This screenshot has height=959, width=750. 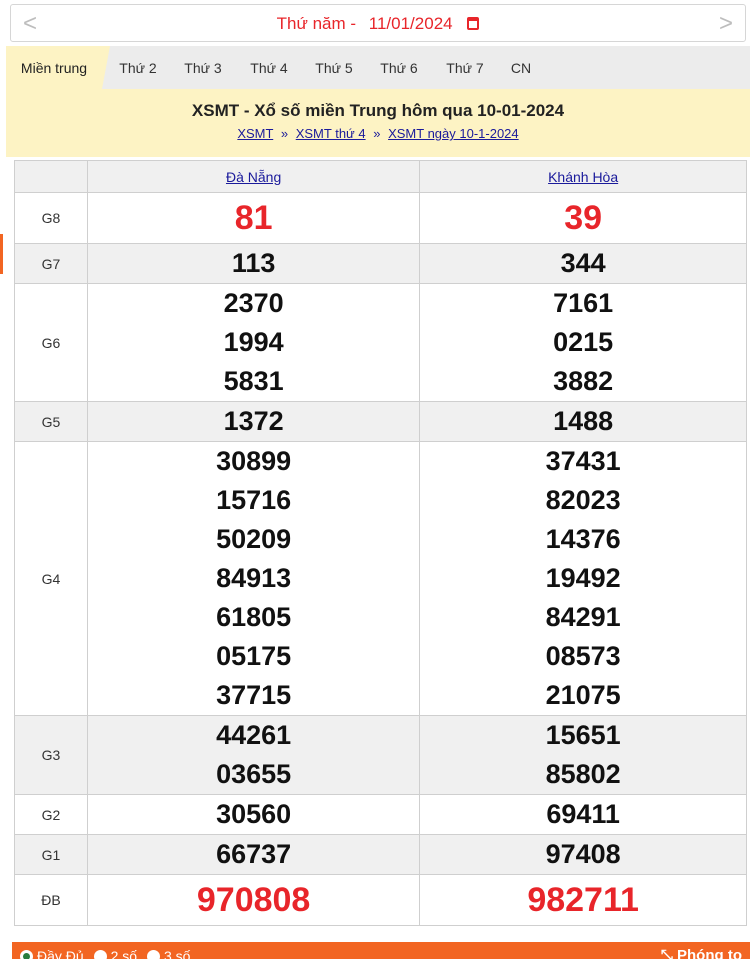 I want to click on result-number: 21075, so click(x=583, y=695).